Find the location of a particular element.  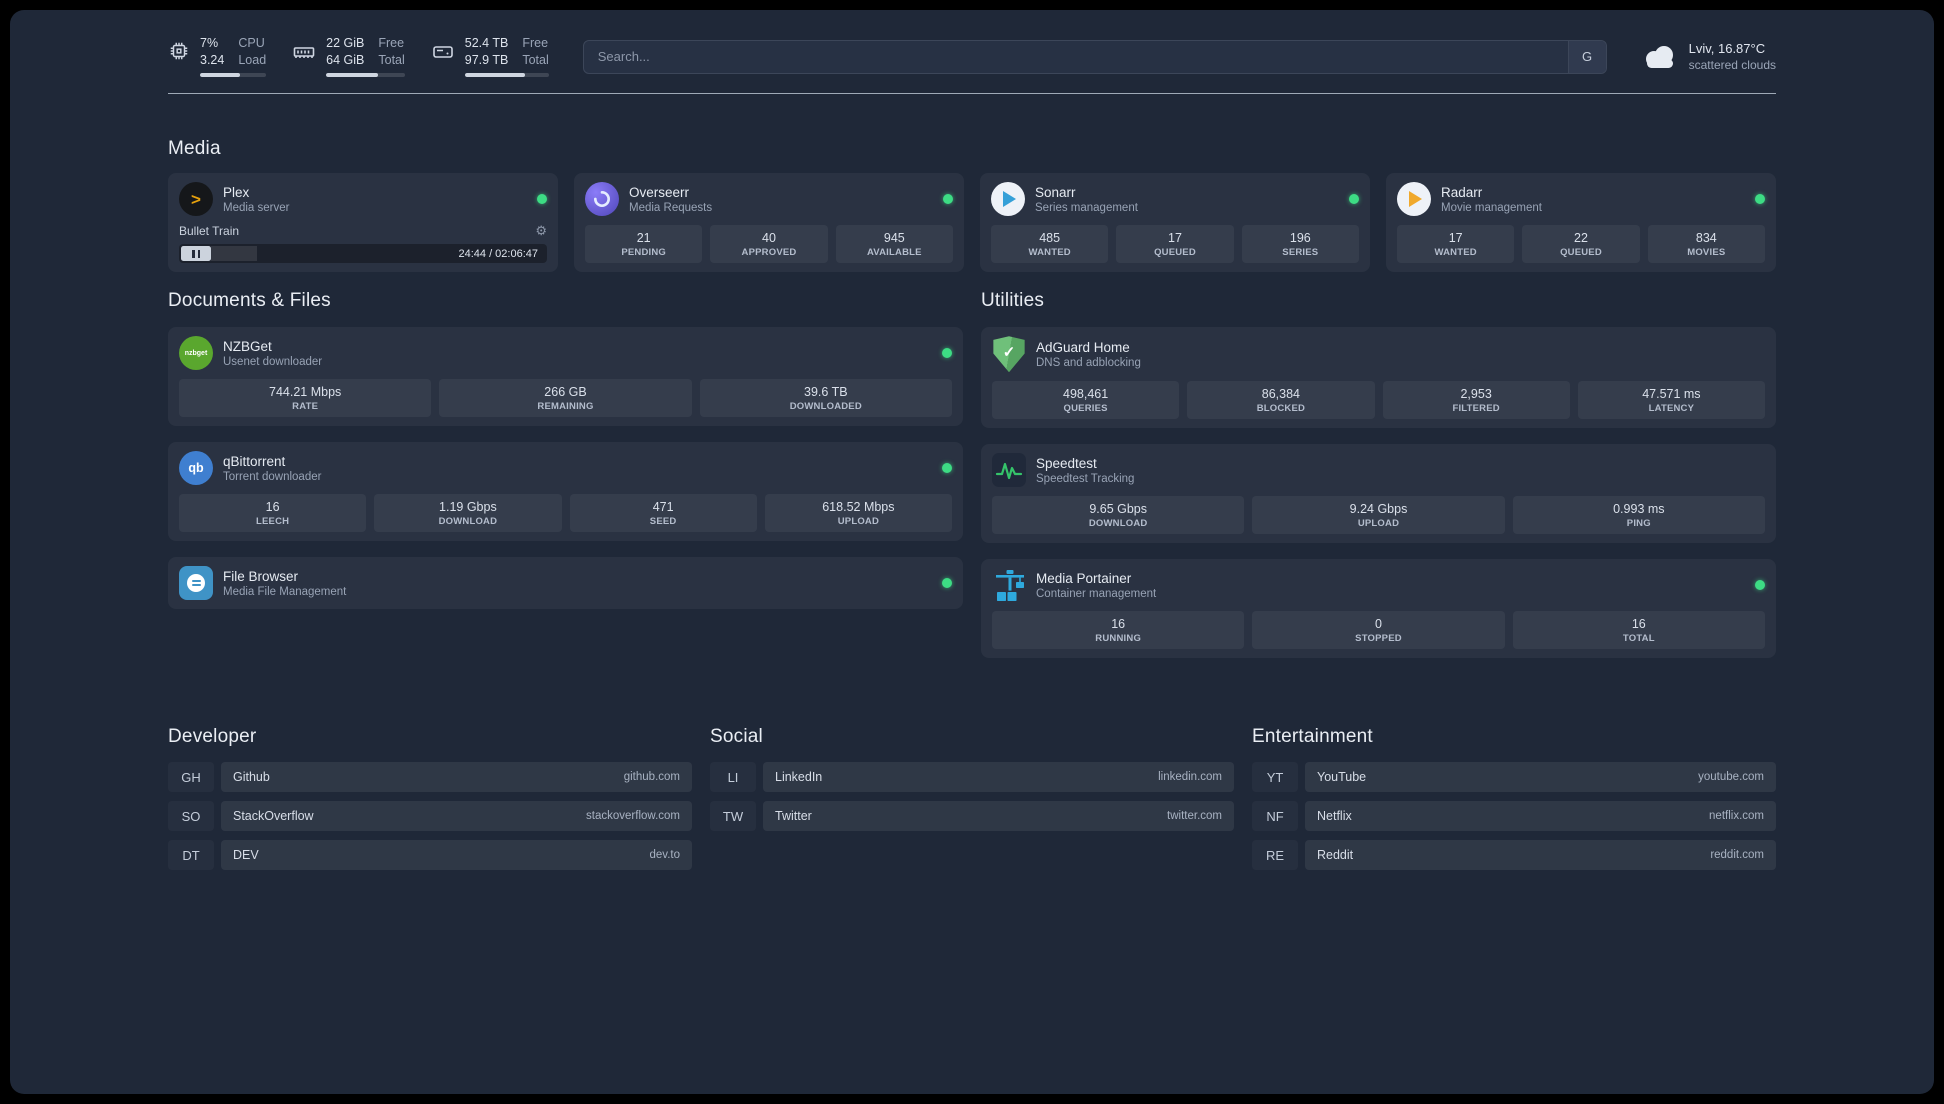

cpu-percent: 7% is located at coordinates (209, 43).